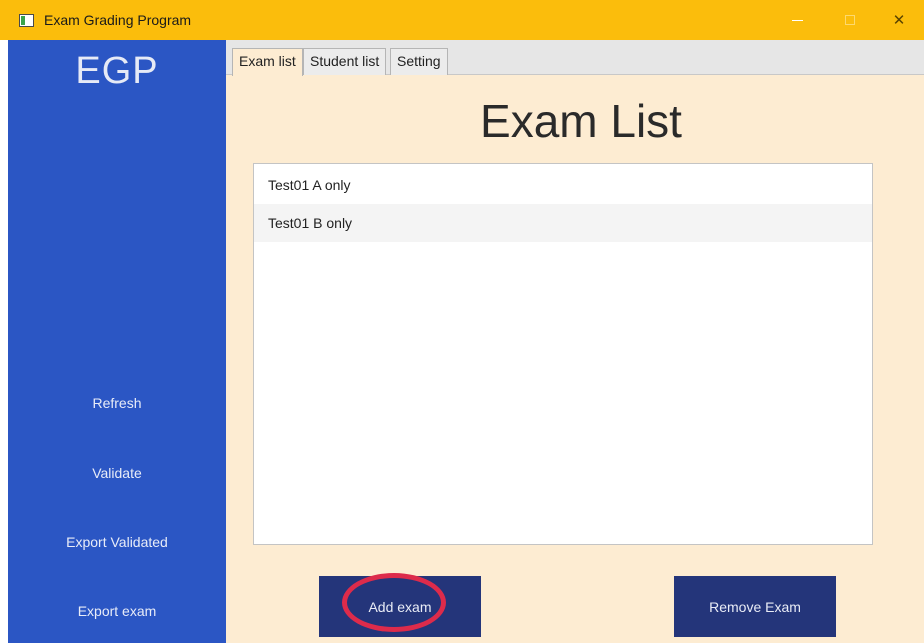  What do you see at coordinates (462, 20) in the screenshot?
I see `title-bar: Exam Grading Program ✕` at bounding box center [462, 20].